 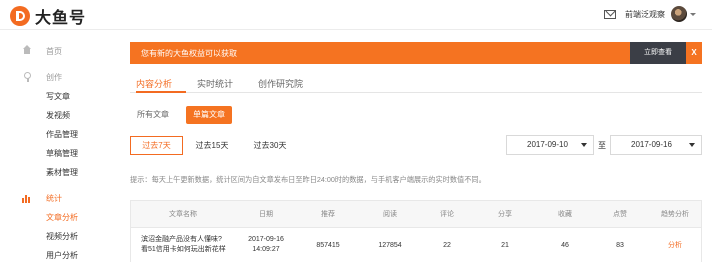 What do you see at coordinates (620, 214) in the screenshot?
I see `column-header-like: 点赞` at bounding box center [620, 214].